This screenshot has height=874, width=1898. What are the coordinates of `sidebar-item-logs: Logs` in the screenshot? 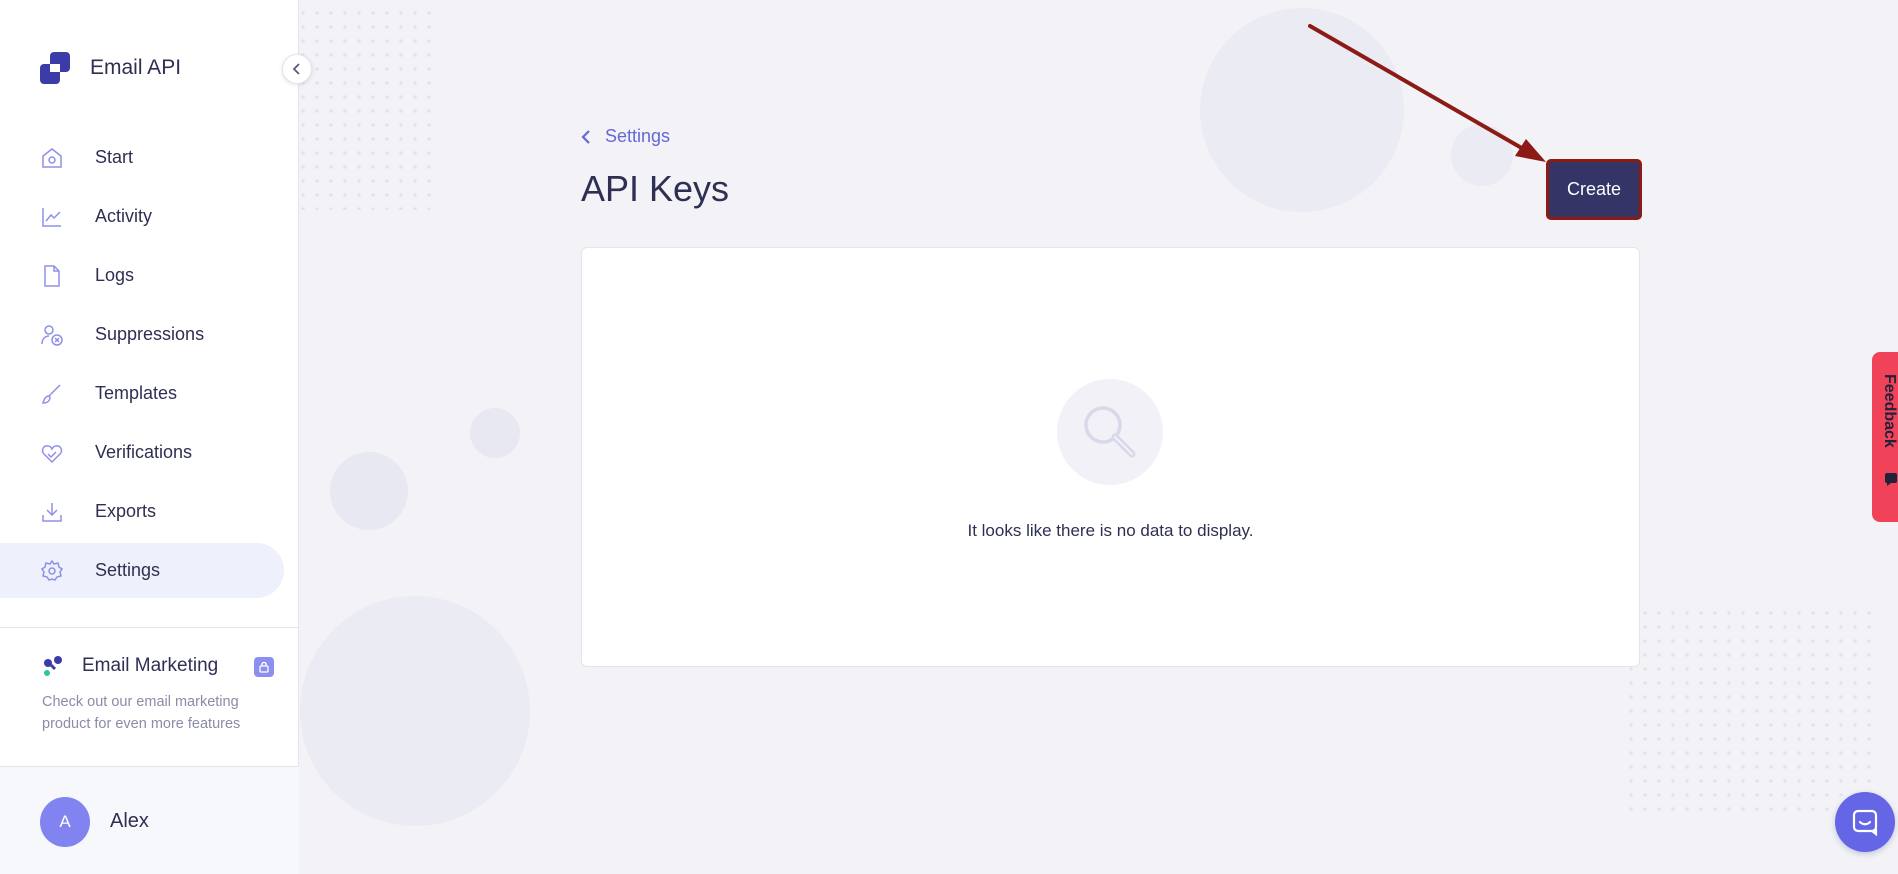 It's located at (142, 275).